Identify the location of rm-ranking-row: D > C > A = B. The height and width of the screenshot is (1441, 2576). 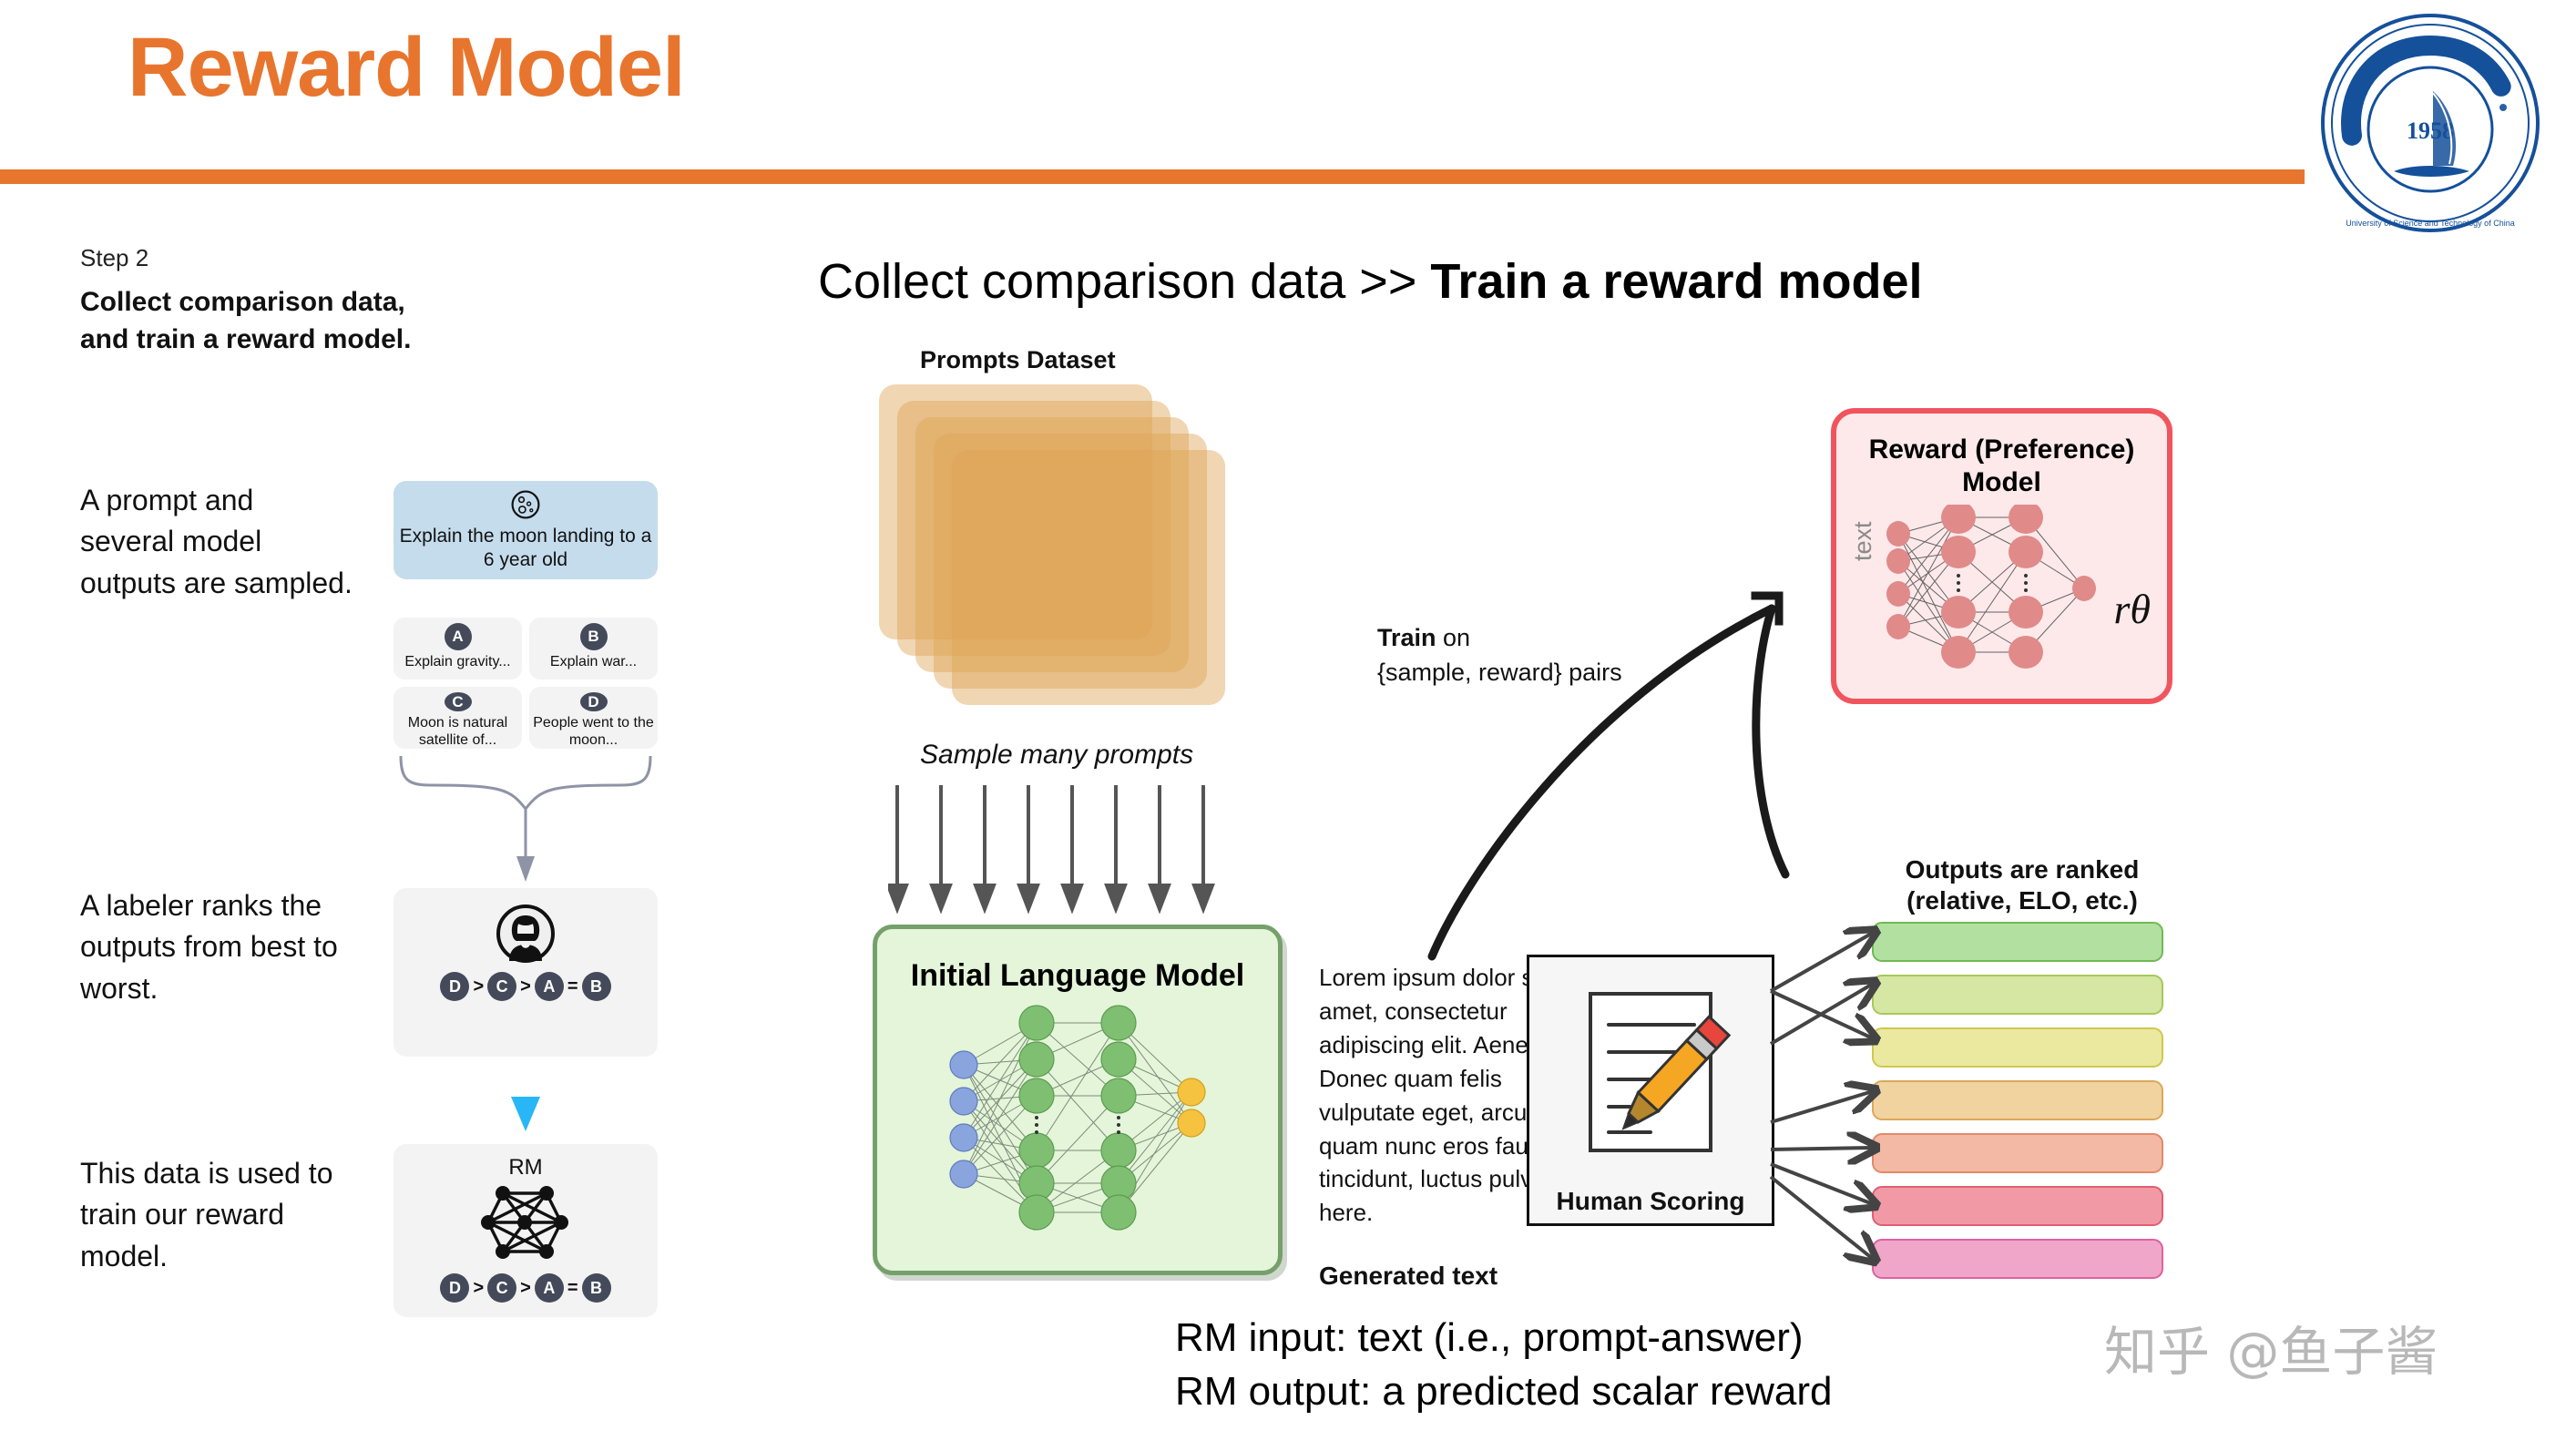
(525, 1288).